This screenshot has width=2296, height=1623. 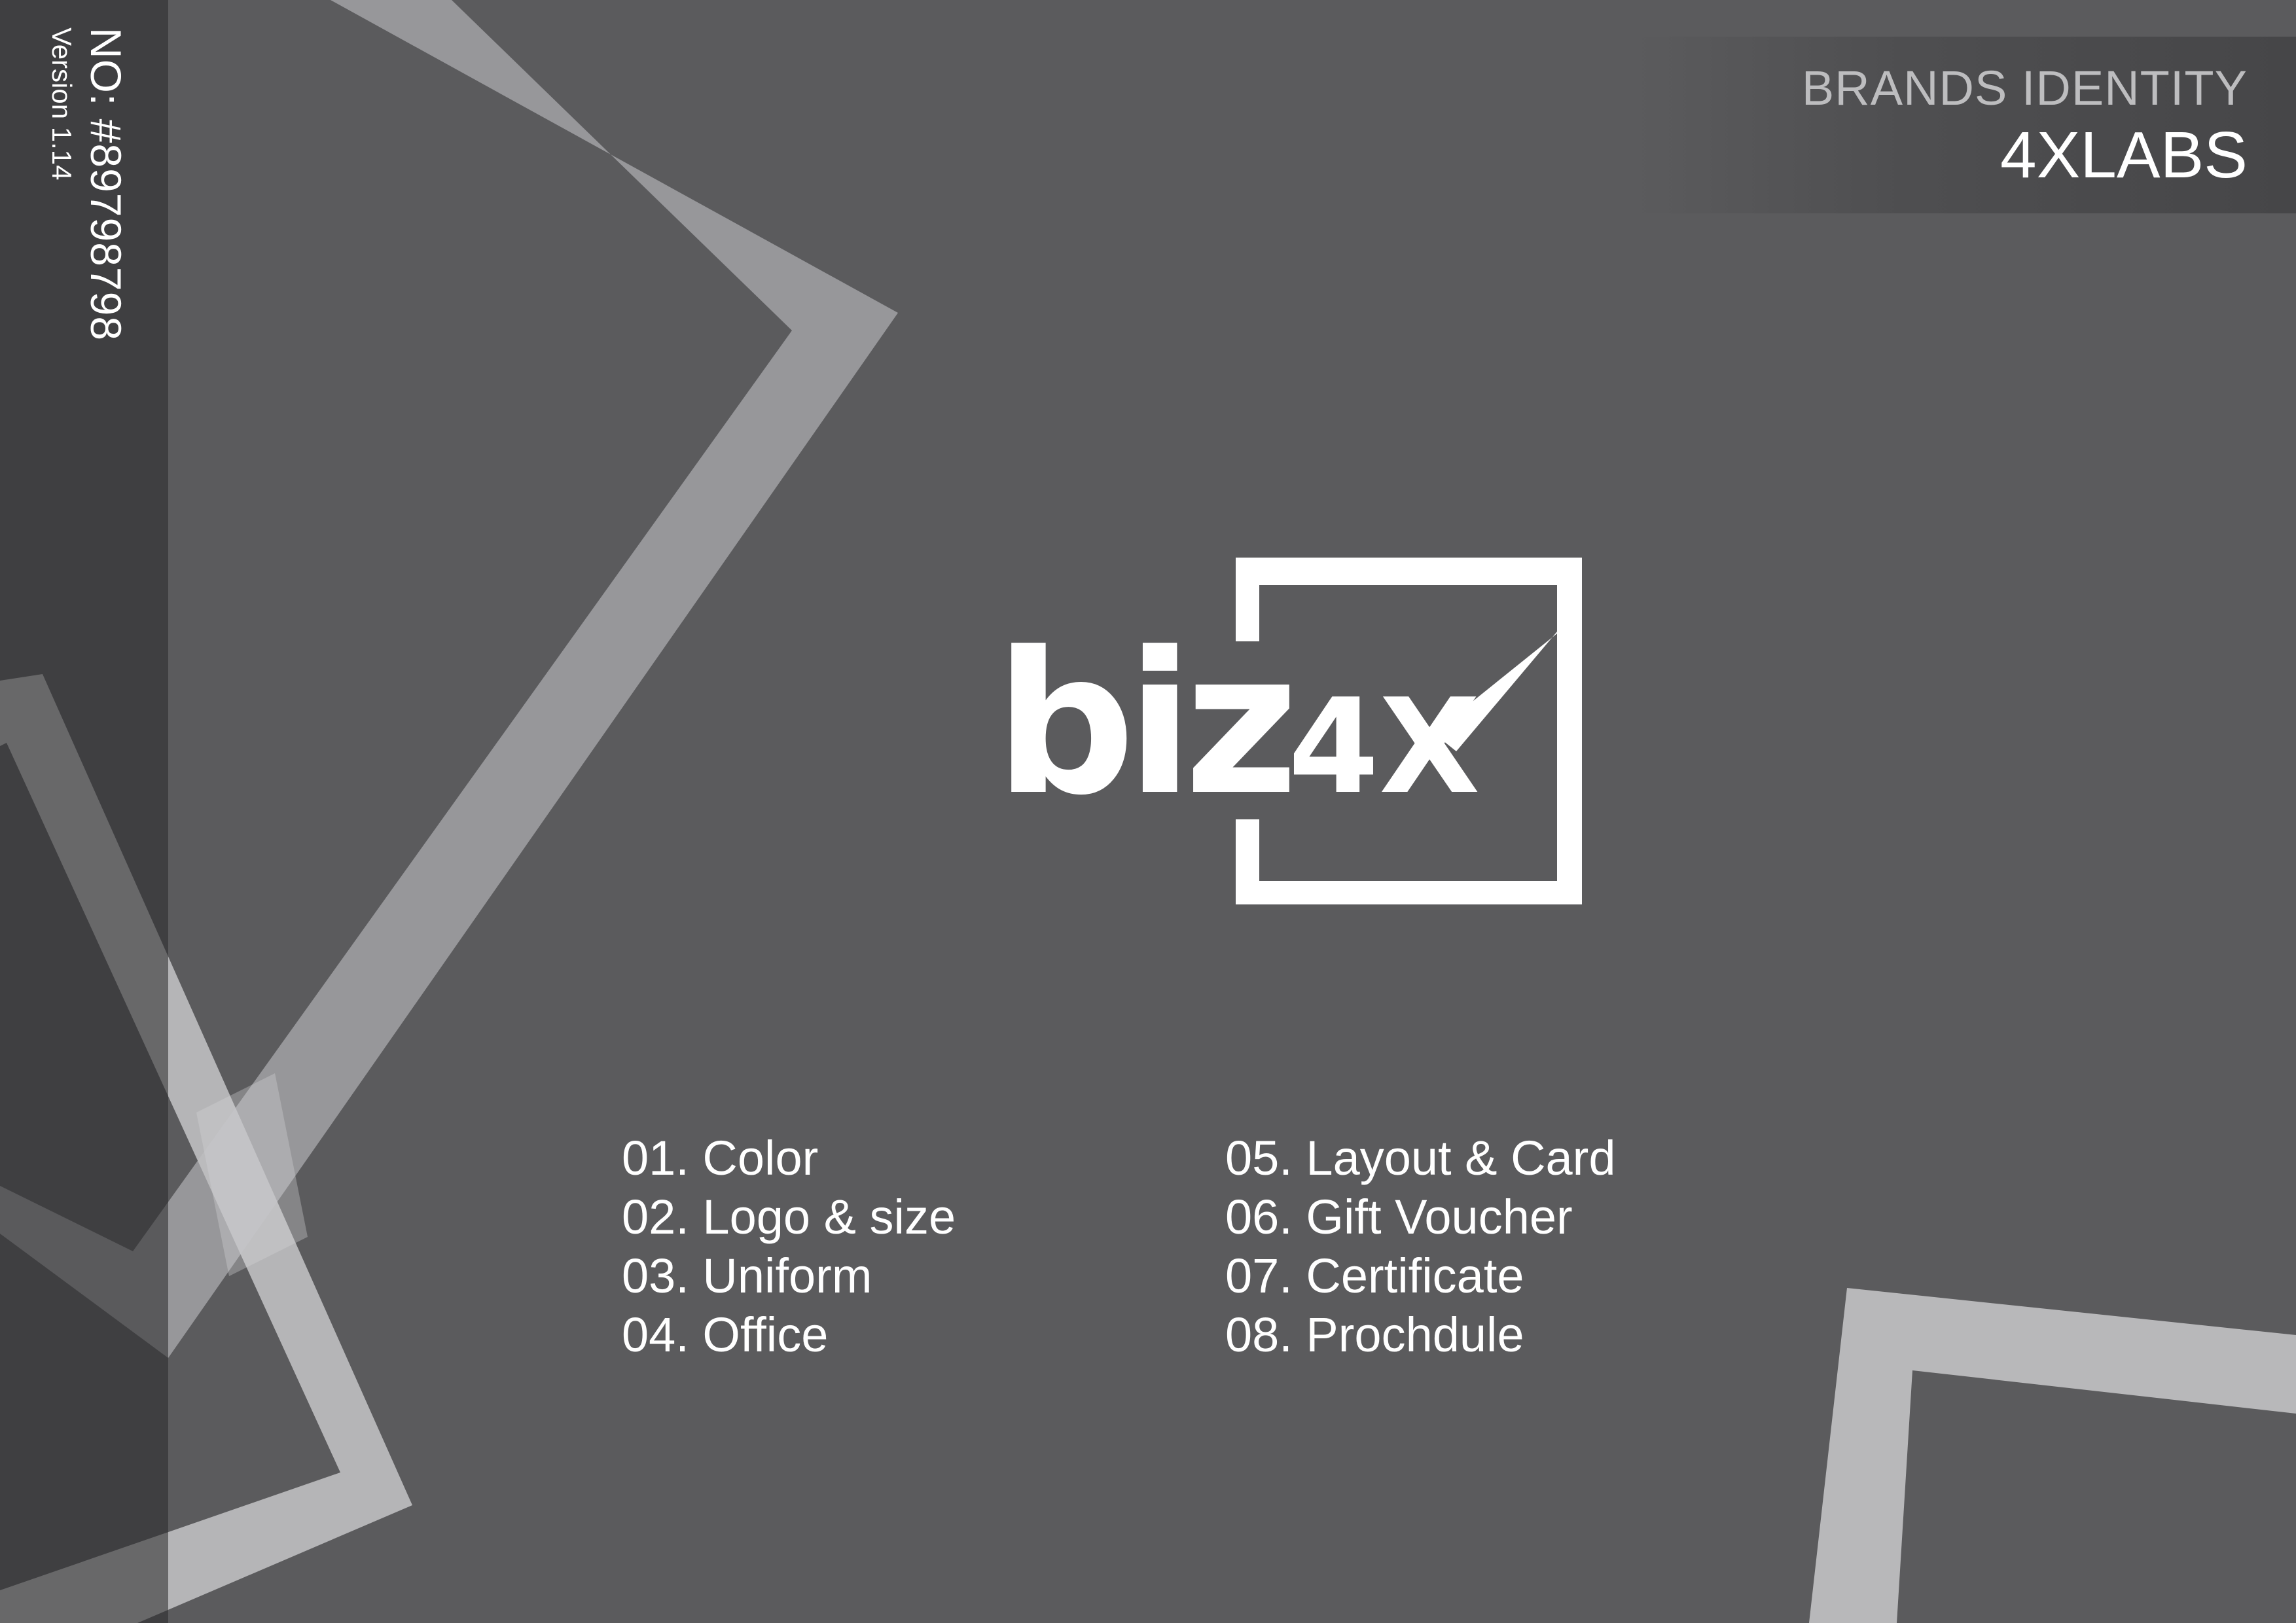 What do you see at coordinates (1399, 1217) in the screenshot?
I see `toc-item: 06. Gift Voucher` at bounding box center [1399, 1217].